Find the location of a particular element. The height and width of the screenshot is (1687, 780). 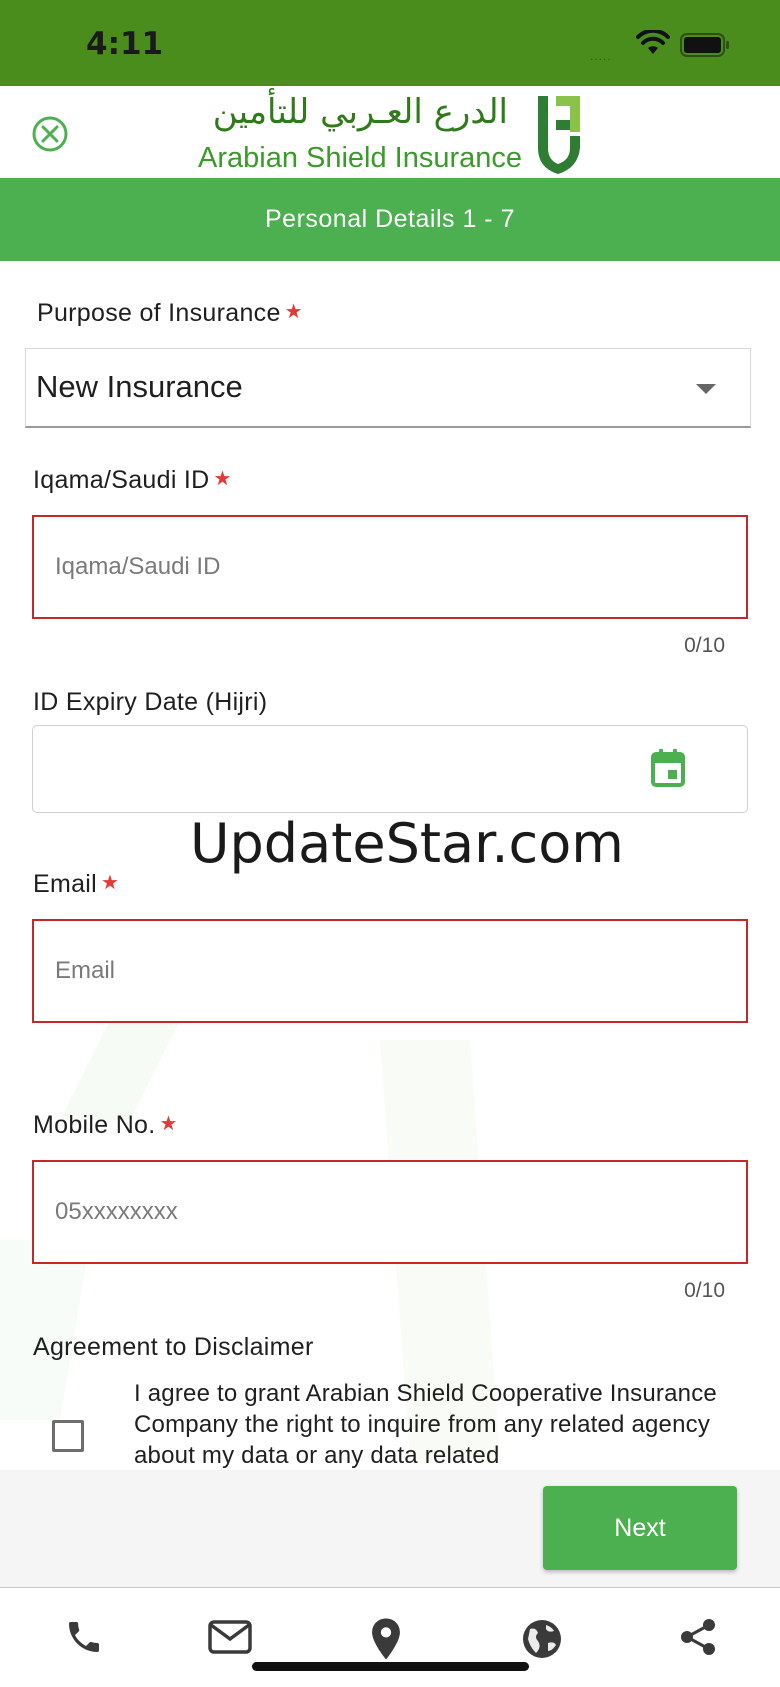

shield-logo-icon is located at coordinates (559, 135).